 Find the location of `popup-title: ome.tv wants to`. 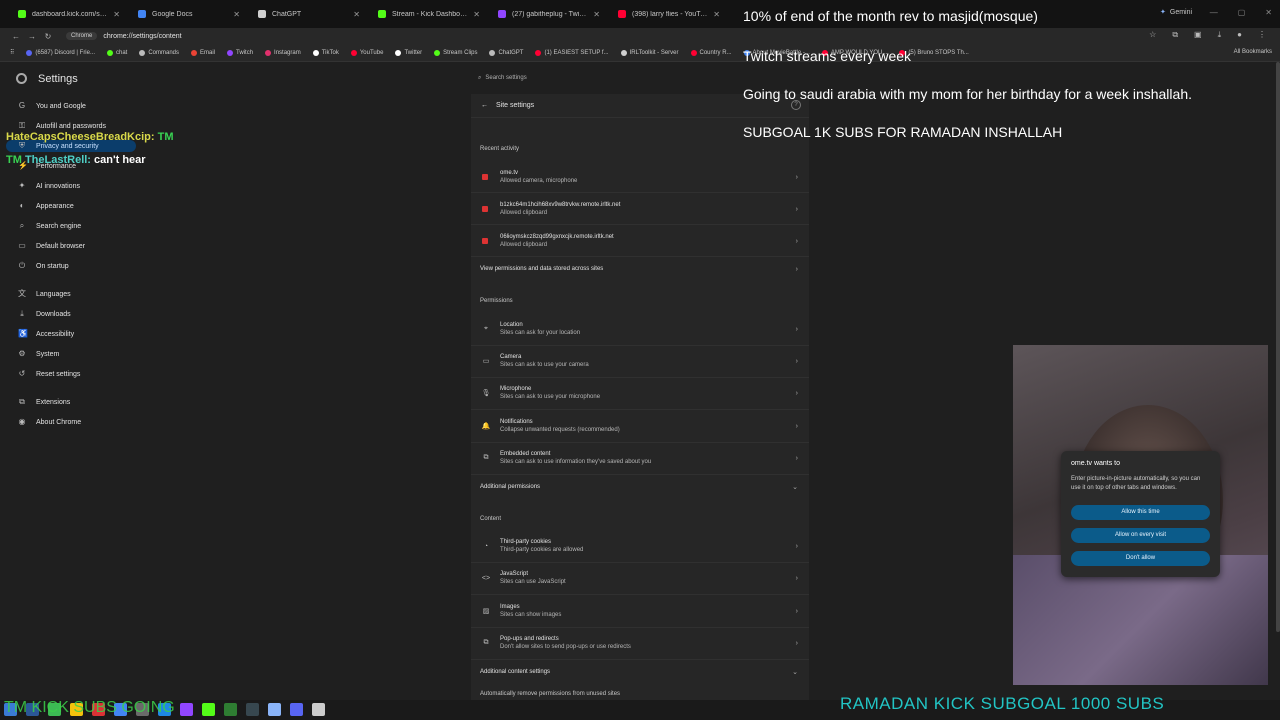

popup-title: ome.tv wants to is located at coordinates (1096, 463).